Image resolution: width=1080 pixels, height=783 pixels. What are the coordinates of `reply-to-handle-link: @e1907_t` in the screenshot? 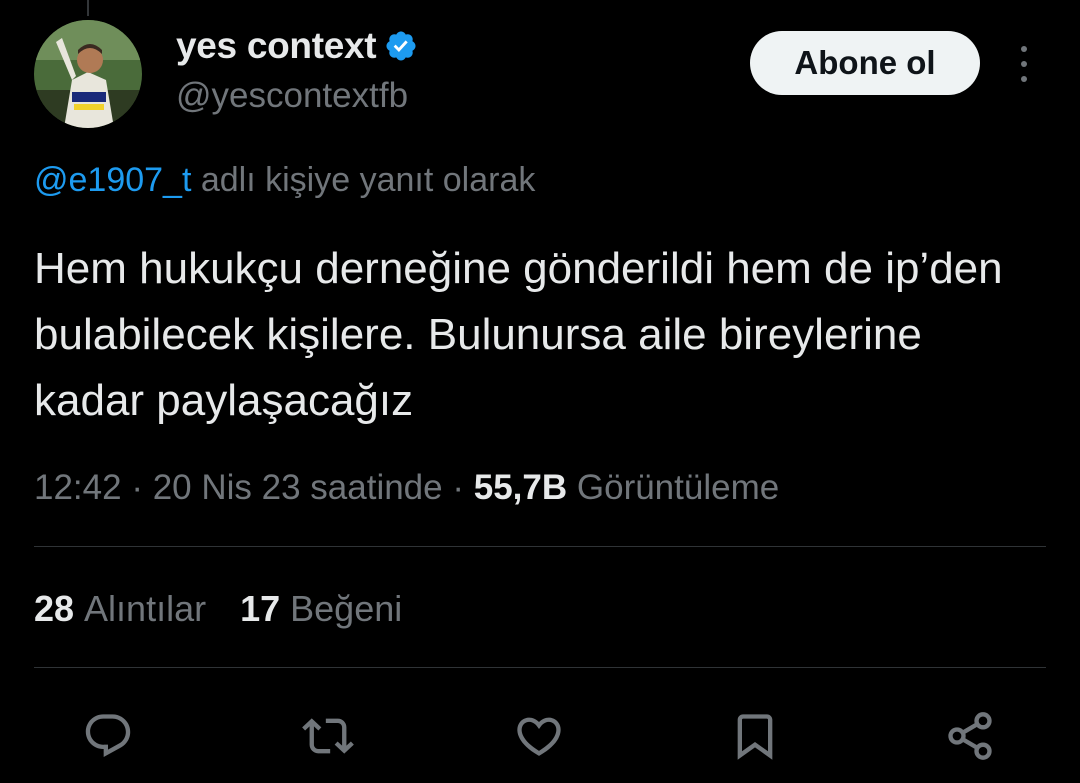 It's located at (112, 180).